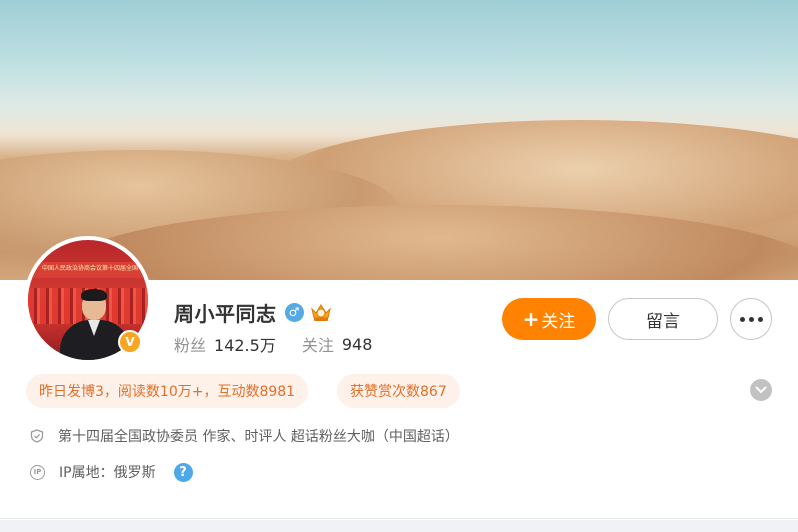 This screenshot has width=798, height=532. I want to click on activity-pill: 昨日发博3，阅读数10万+，互动数8981, so click(167, 391).